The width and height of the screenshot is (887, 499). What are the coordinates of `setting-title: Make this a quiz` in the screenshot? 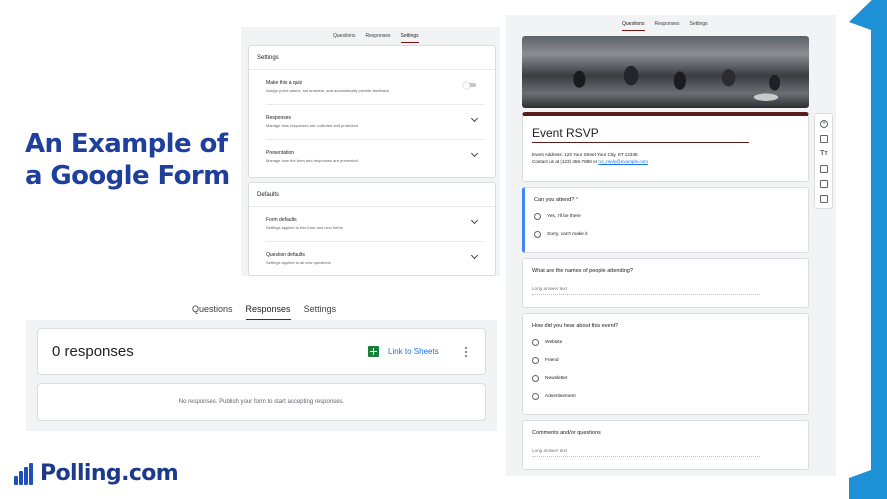 It's located at (284, 83).